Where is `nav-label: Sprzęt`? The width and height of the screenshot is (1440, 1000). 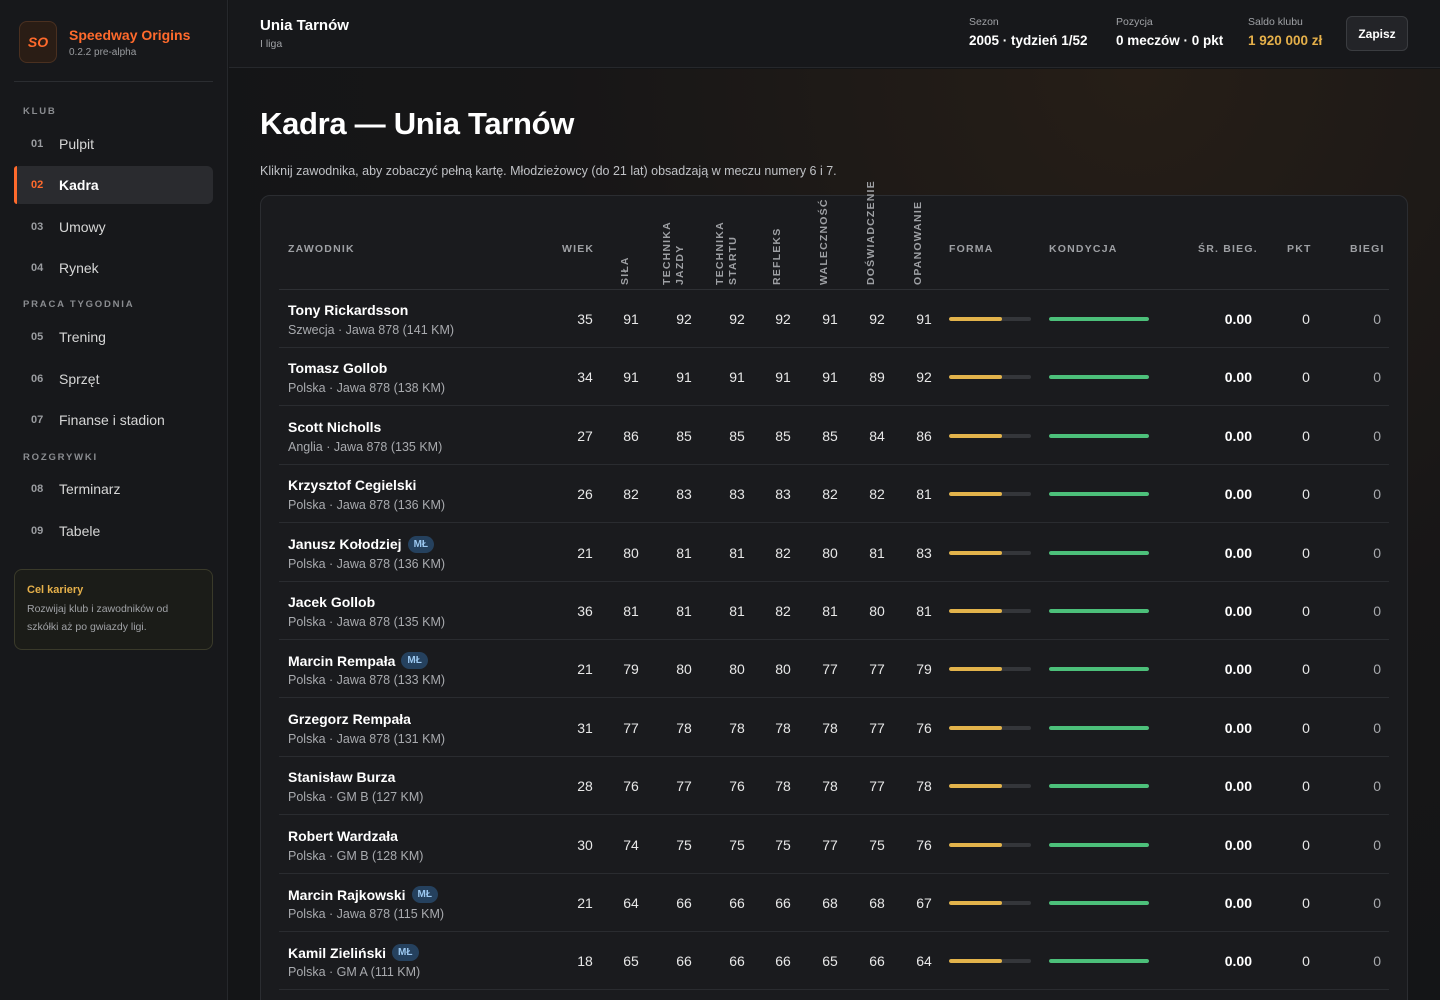 nav-label: Sprzęt is located at coordinates (79, 379).